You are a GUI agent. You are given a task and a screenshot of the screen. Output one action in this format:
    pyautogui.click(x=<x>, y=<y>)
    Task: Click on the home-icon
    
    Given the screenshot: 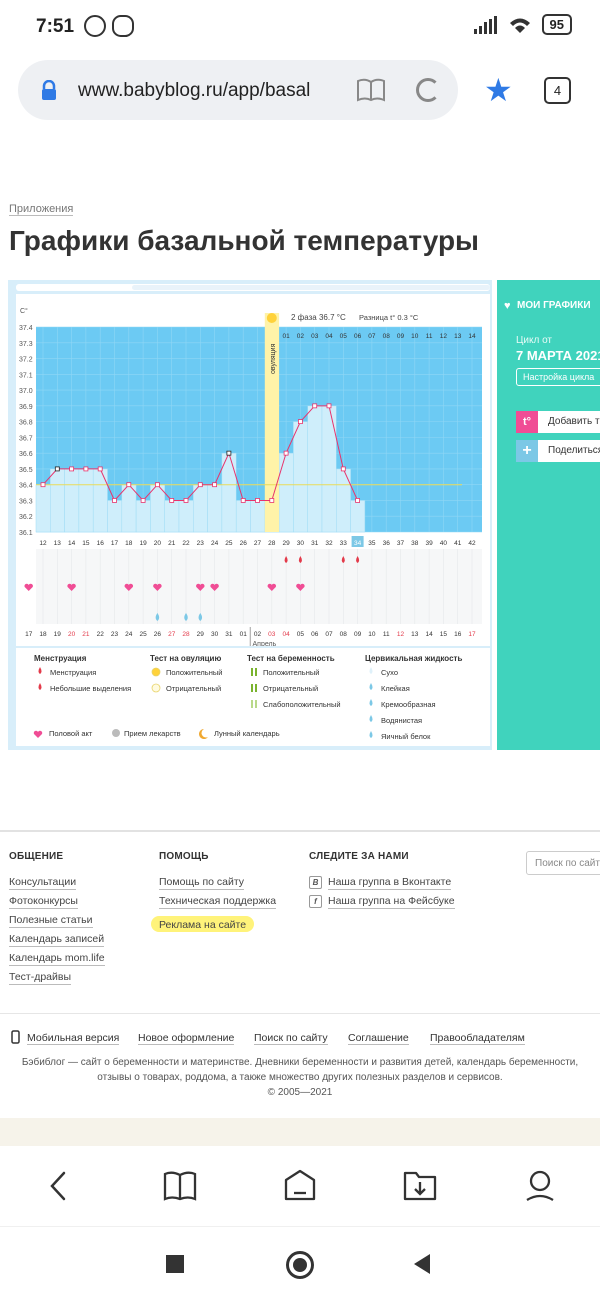 What is the action you would take?
    pyautogui.click(x=300, y=1185)
    